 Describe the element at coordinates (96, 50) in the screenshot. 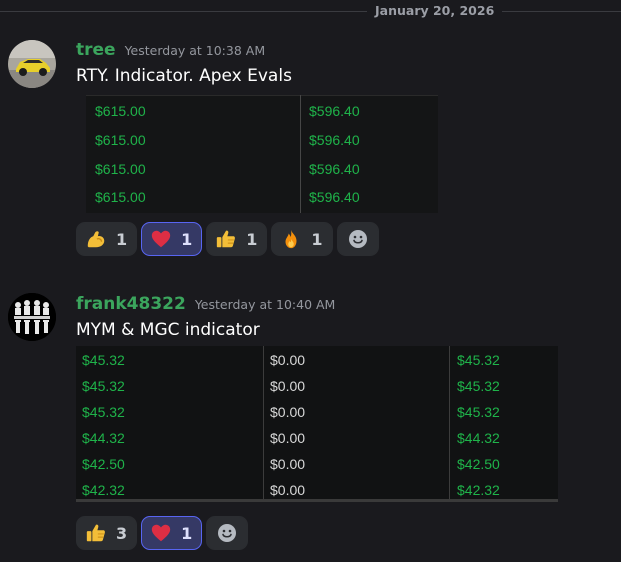

I see `username: tree` at that location.